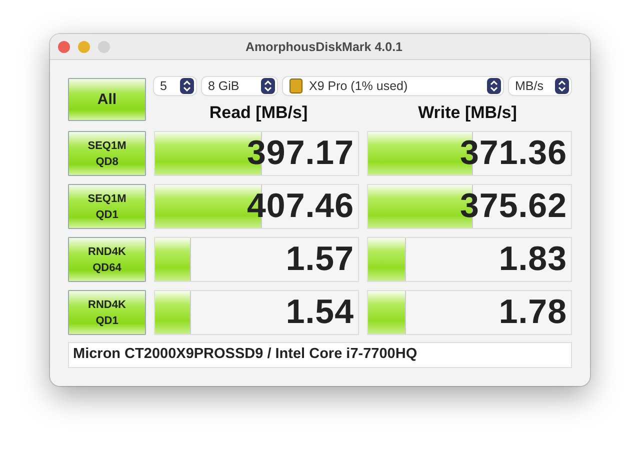 This screenshot has height=454, width=640. What do you see at coordinates (107, 153) in the screenshot?
I see `test-button: SEQ1M QD8` at bounding box center [107, 153].